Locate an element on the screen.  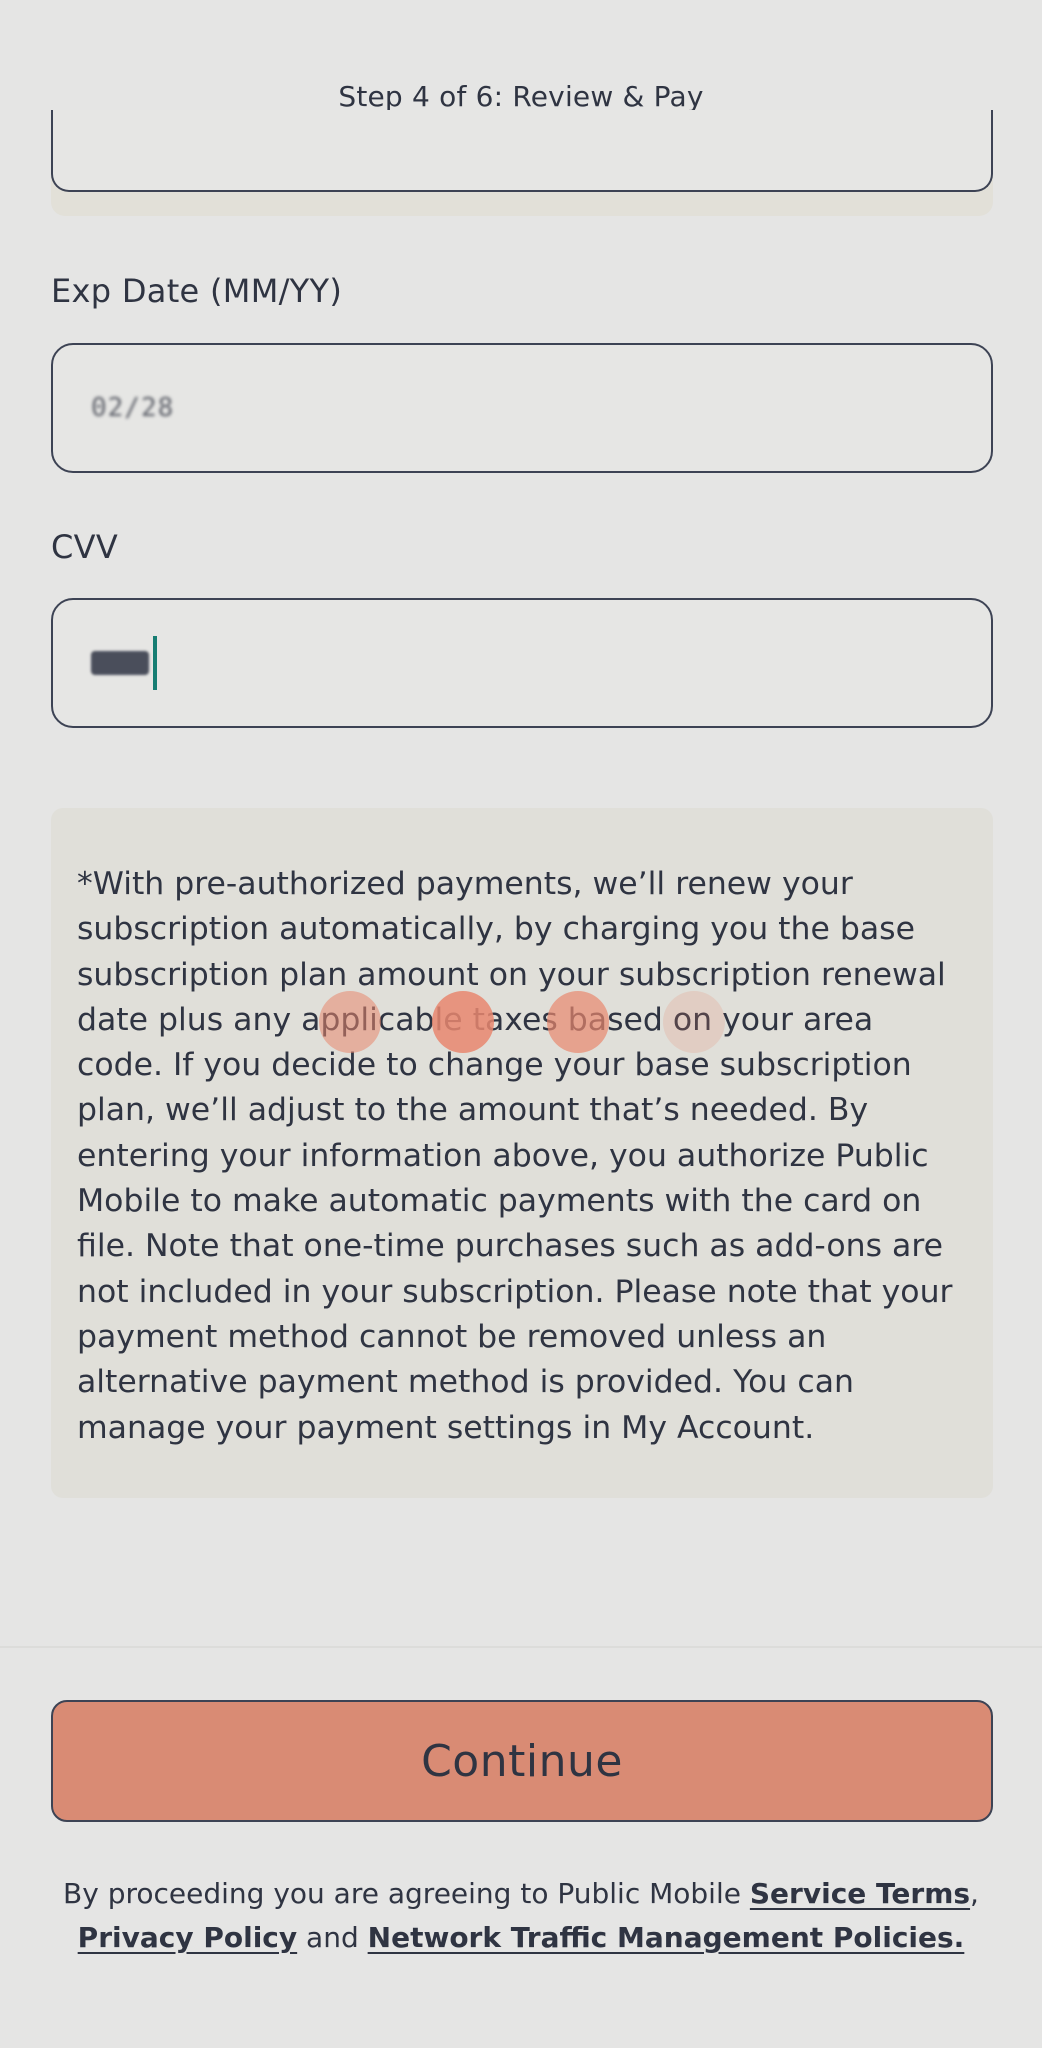
cvv-input is located at coordinates (522, 663).